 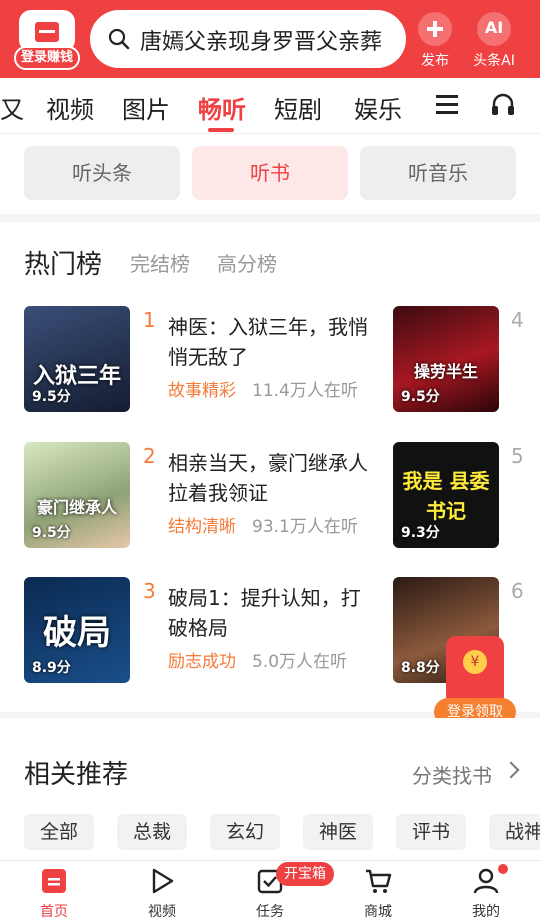 What do you see at coordinates (222, 107) in the screenshot?
I see `tab-listen: 畅听` at bounding box center [222, 107].